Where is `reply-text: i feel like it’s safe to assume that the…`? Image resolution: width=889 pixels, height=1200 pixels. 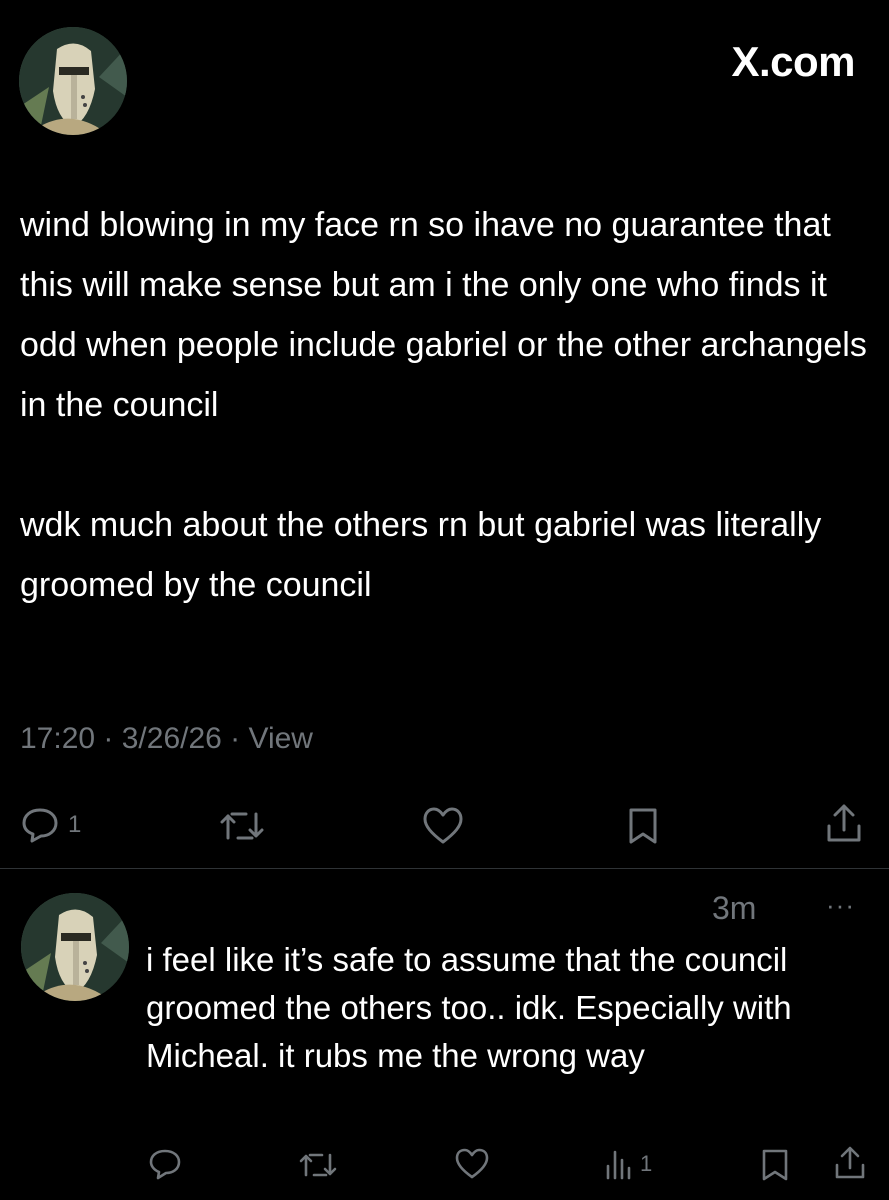
reply-text: i feel like it’s safe to assume that the… is located at coordinates (469, 1007).